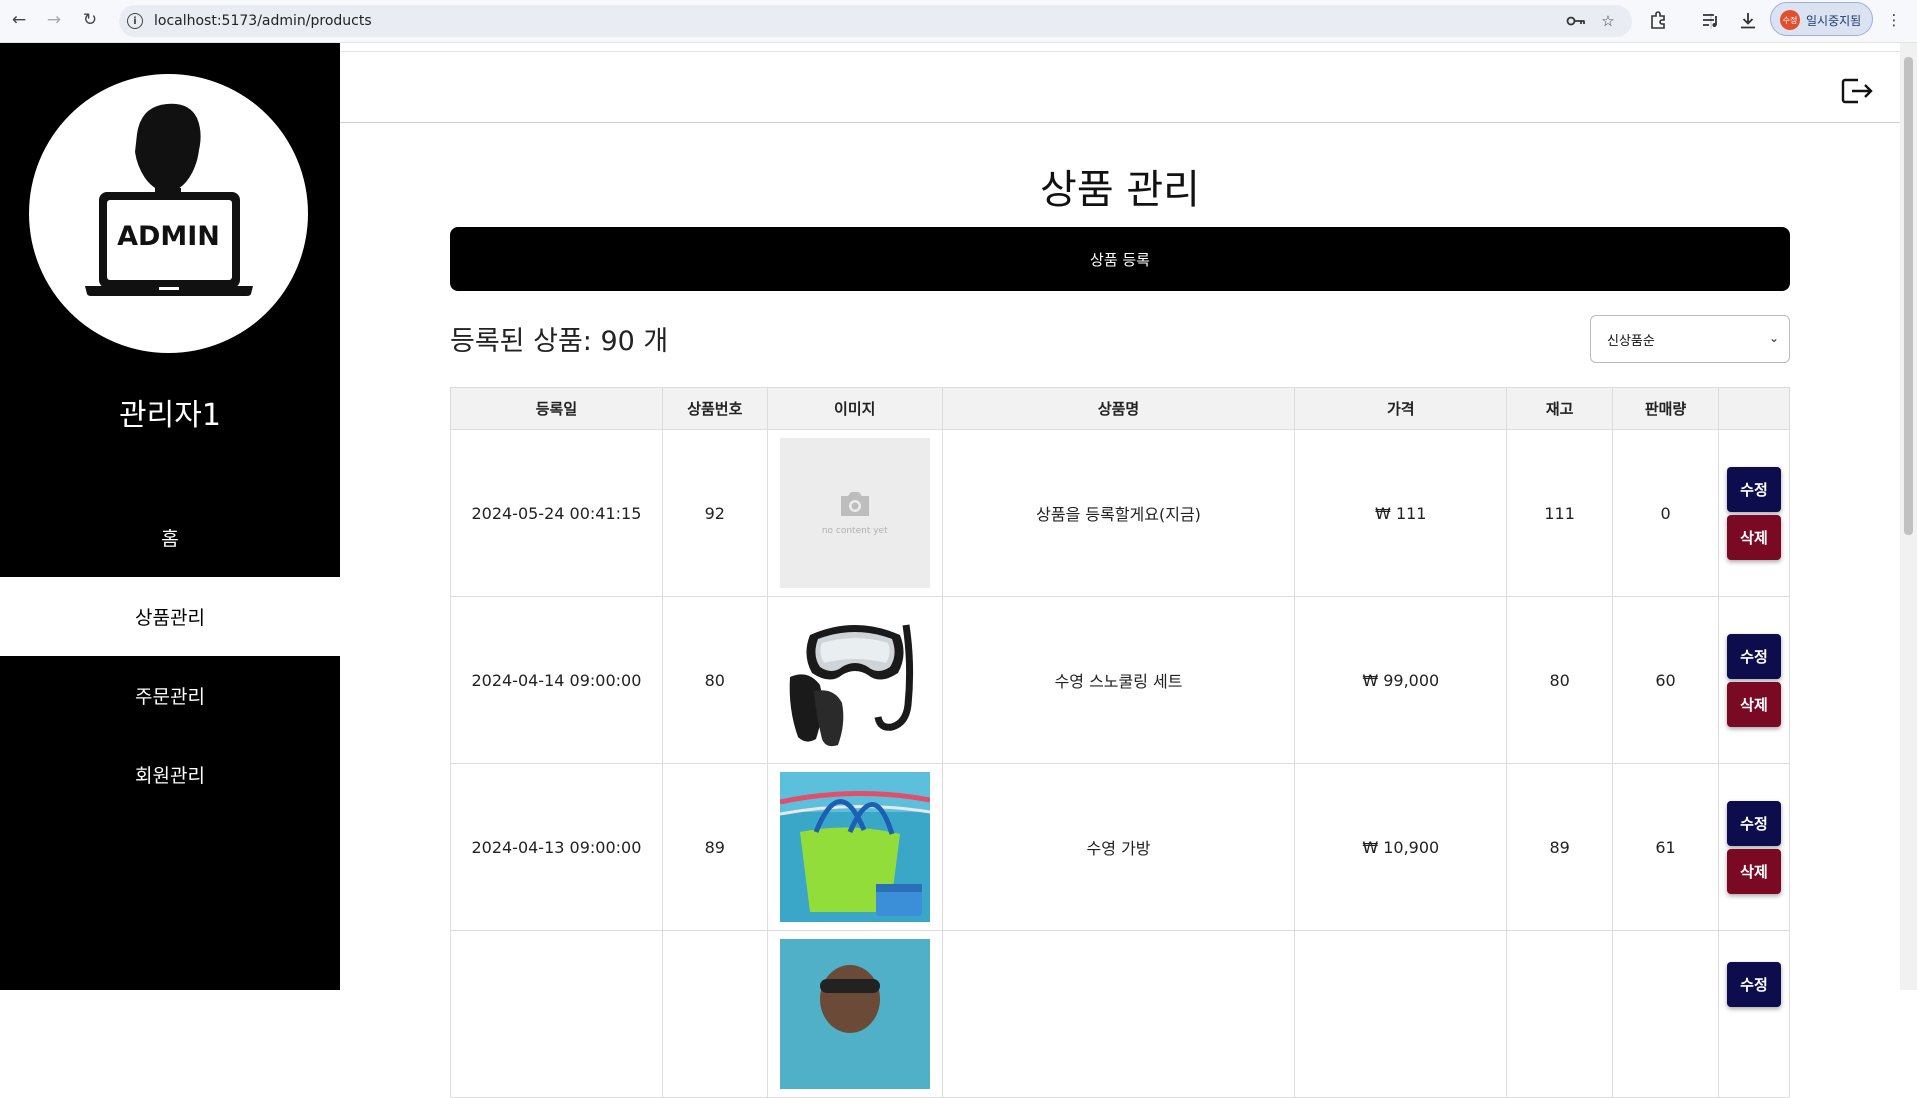 The width and height of the screenshot is (1917, 1098). What do you see at coordinates (1401, 1014) in the screenshot?
I see `cell-price` at bounding box center [1401, 1014].